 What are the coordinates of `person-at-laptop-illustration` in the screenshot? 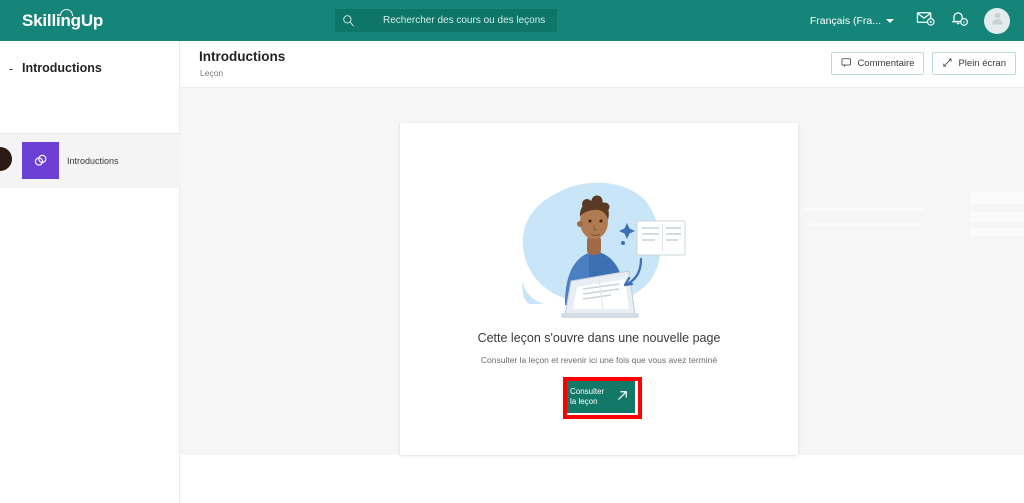 It's located at (599, 249).